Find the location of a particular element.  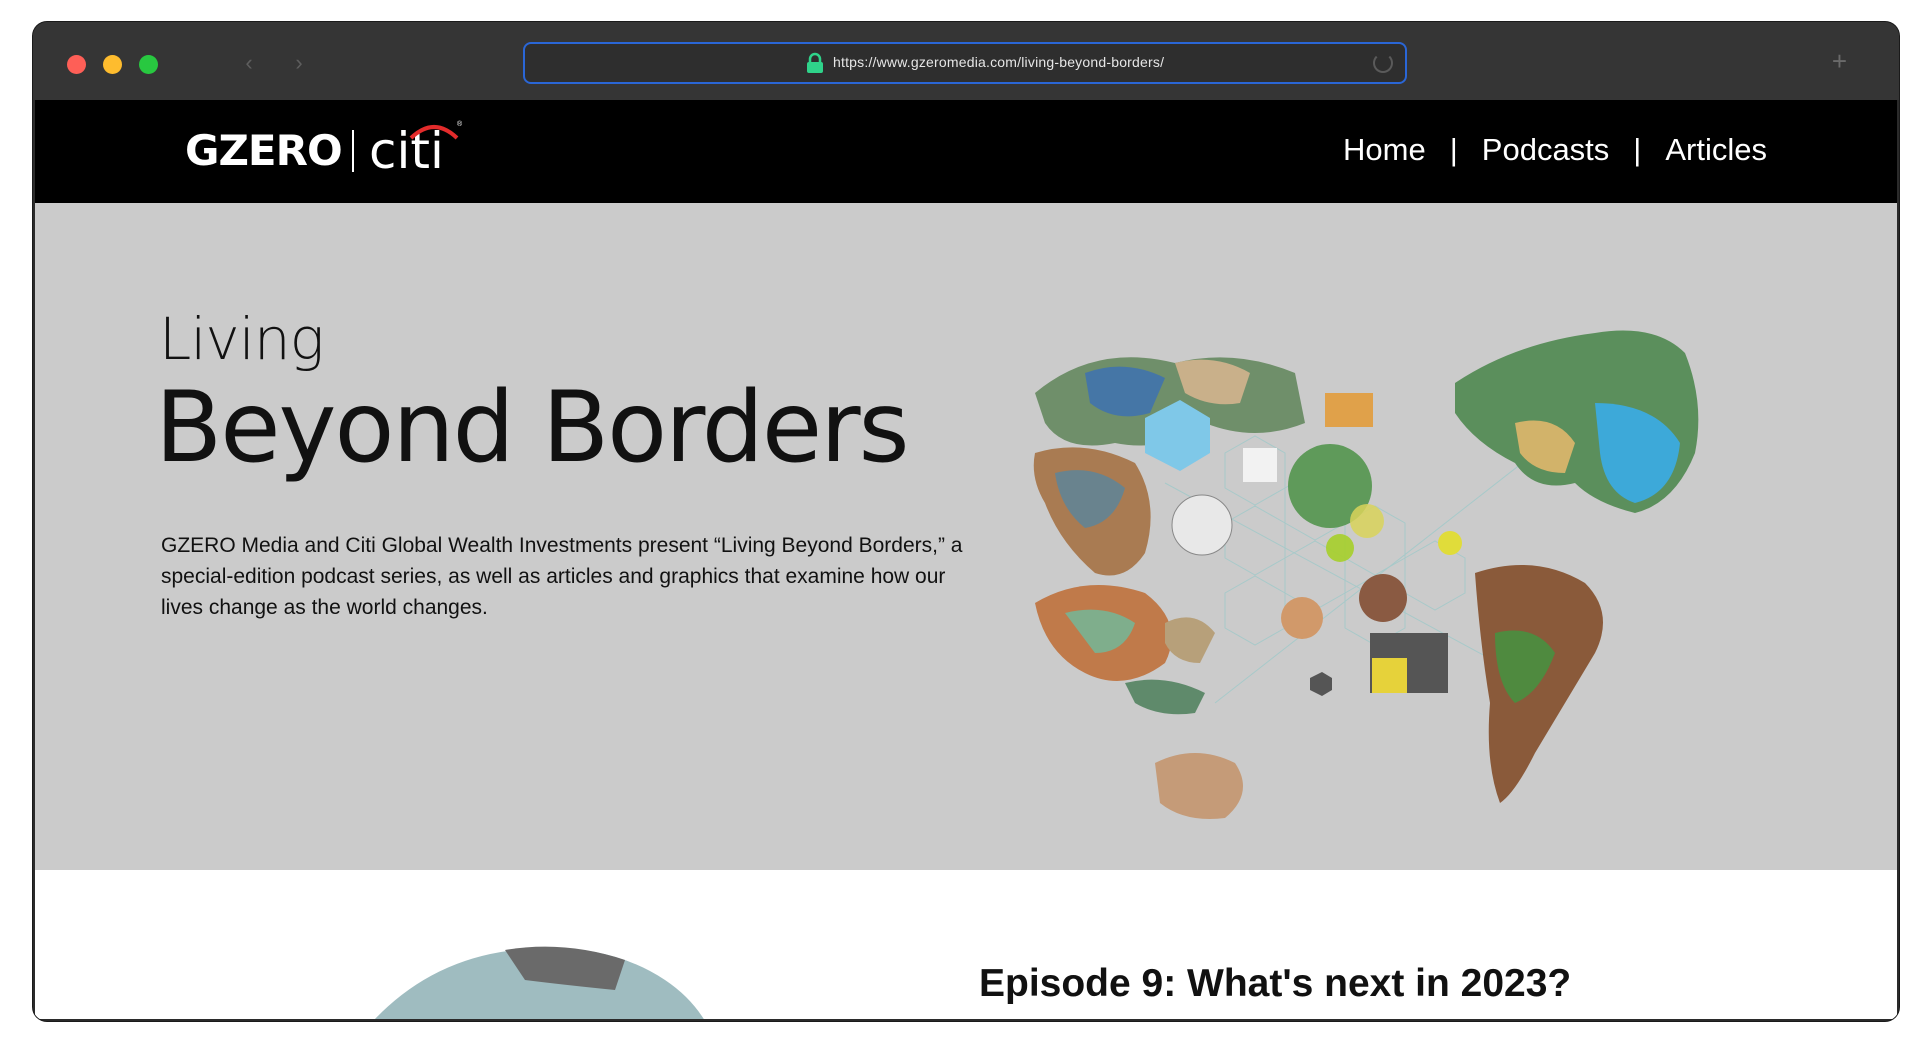

zoom-window-button is located at coordinates (148, 64).